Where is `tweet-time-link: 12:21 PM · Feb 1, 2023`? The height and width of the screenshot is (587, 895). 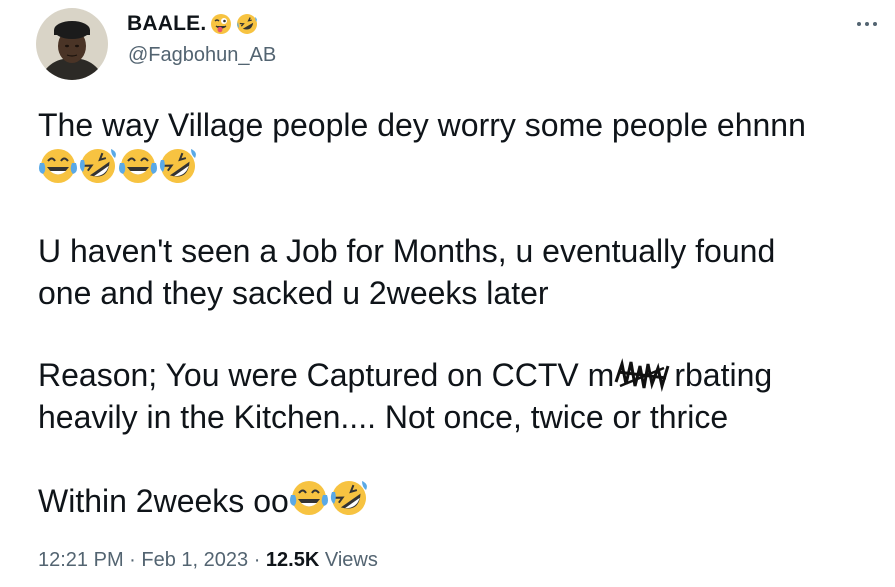
tweet-time-link: 12:21 PM · Feb 1, 2023 is located at coordinates (143, 560).